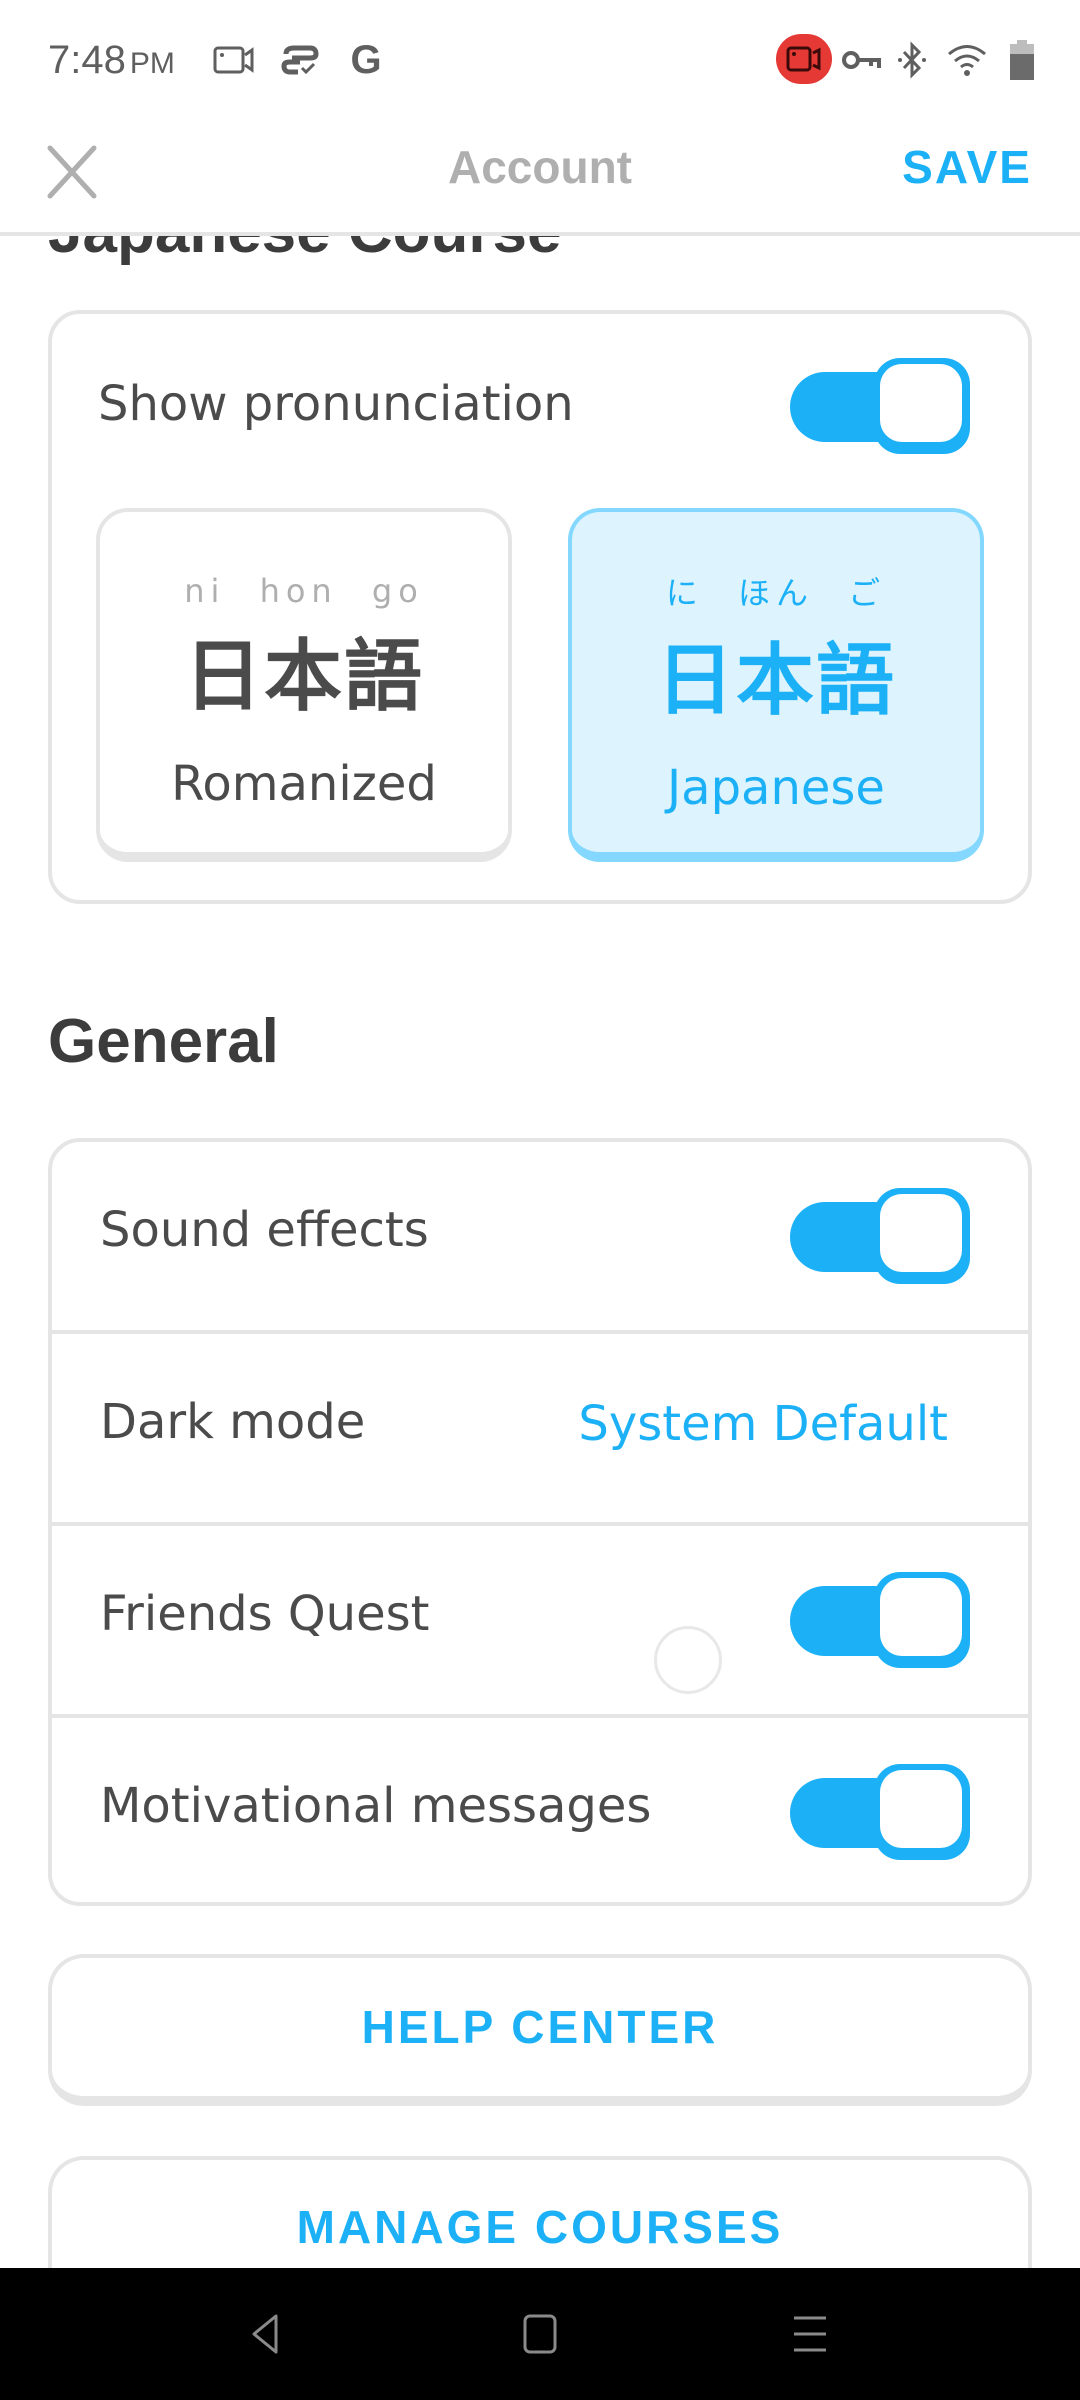 The height and width of the screenshot is (2400, 1080). Describe the element at coordinates (336, 404) in the screenshot. I see `show-pronunciation-label: Show pronunciation` at that location.